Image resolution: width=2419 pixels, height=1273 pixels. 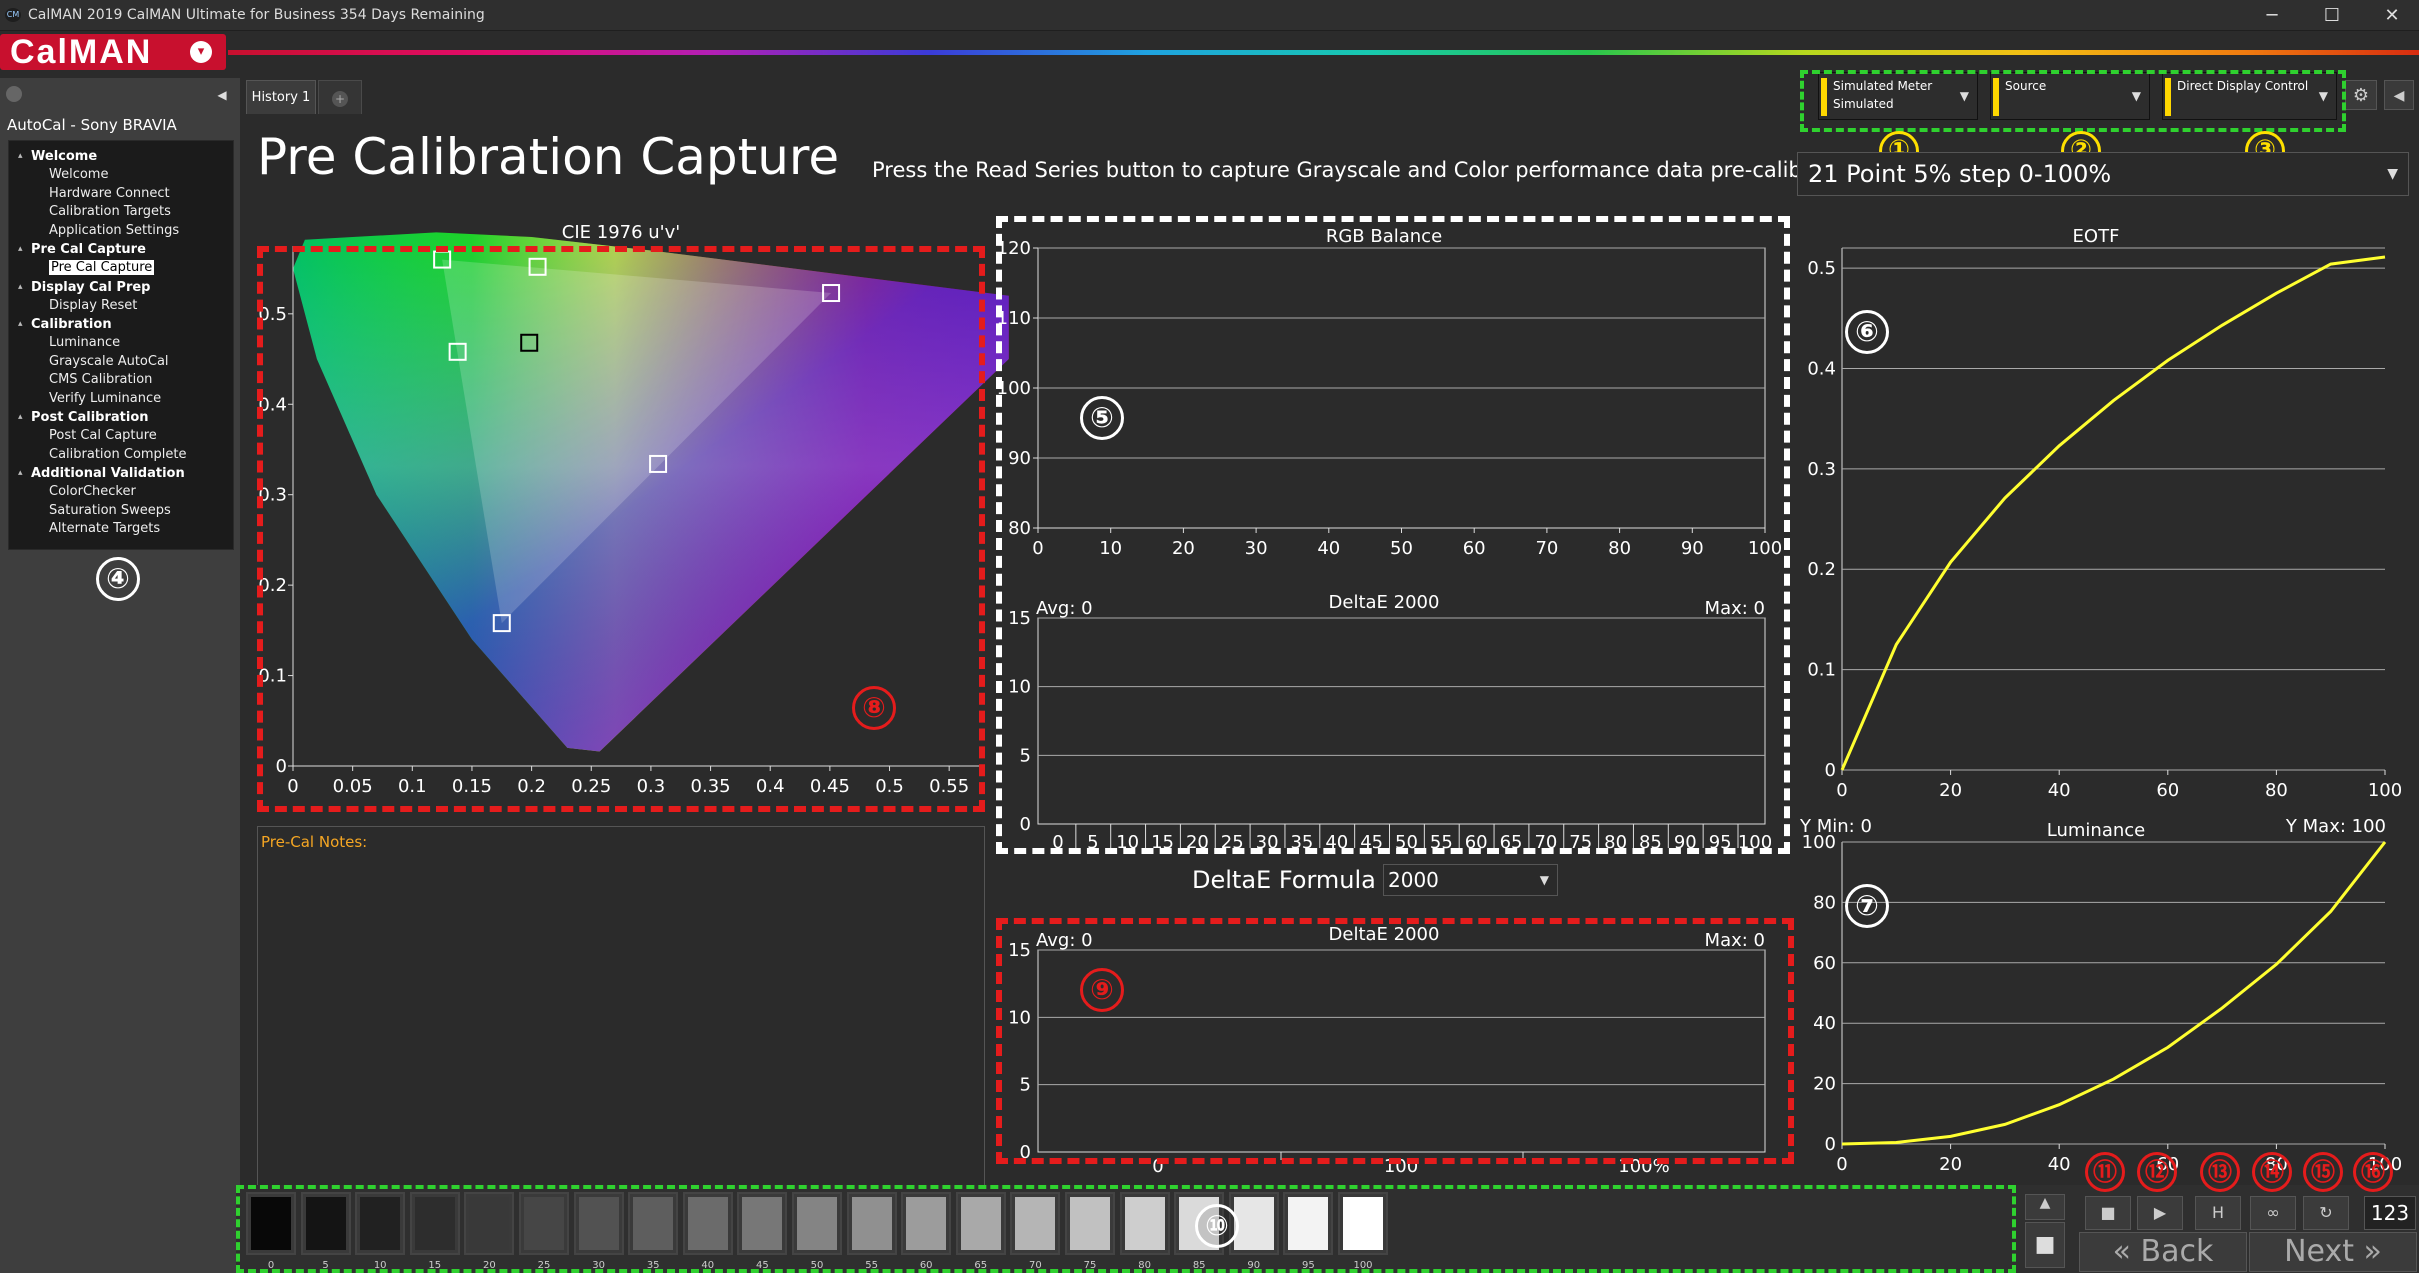 I want to click on tab-history-1: History 1, so click(x=281, y=97).